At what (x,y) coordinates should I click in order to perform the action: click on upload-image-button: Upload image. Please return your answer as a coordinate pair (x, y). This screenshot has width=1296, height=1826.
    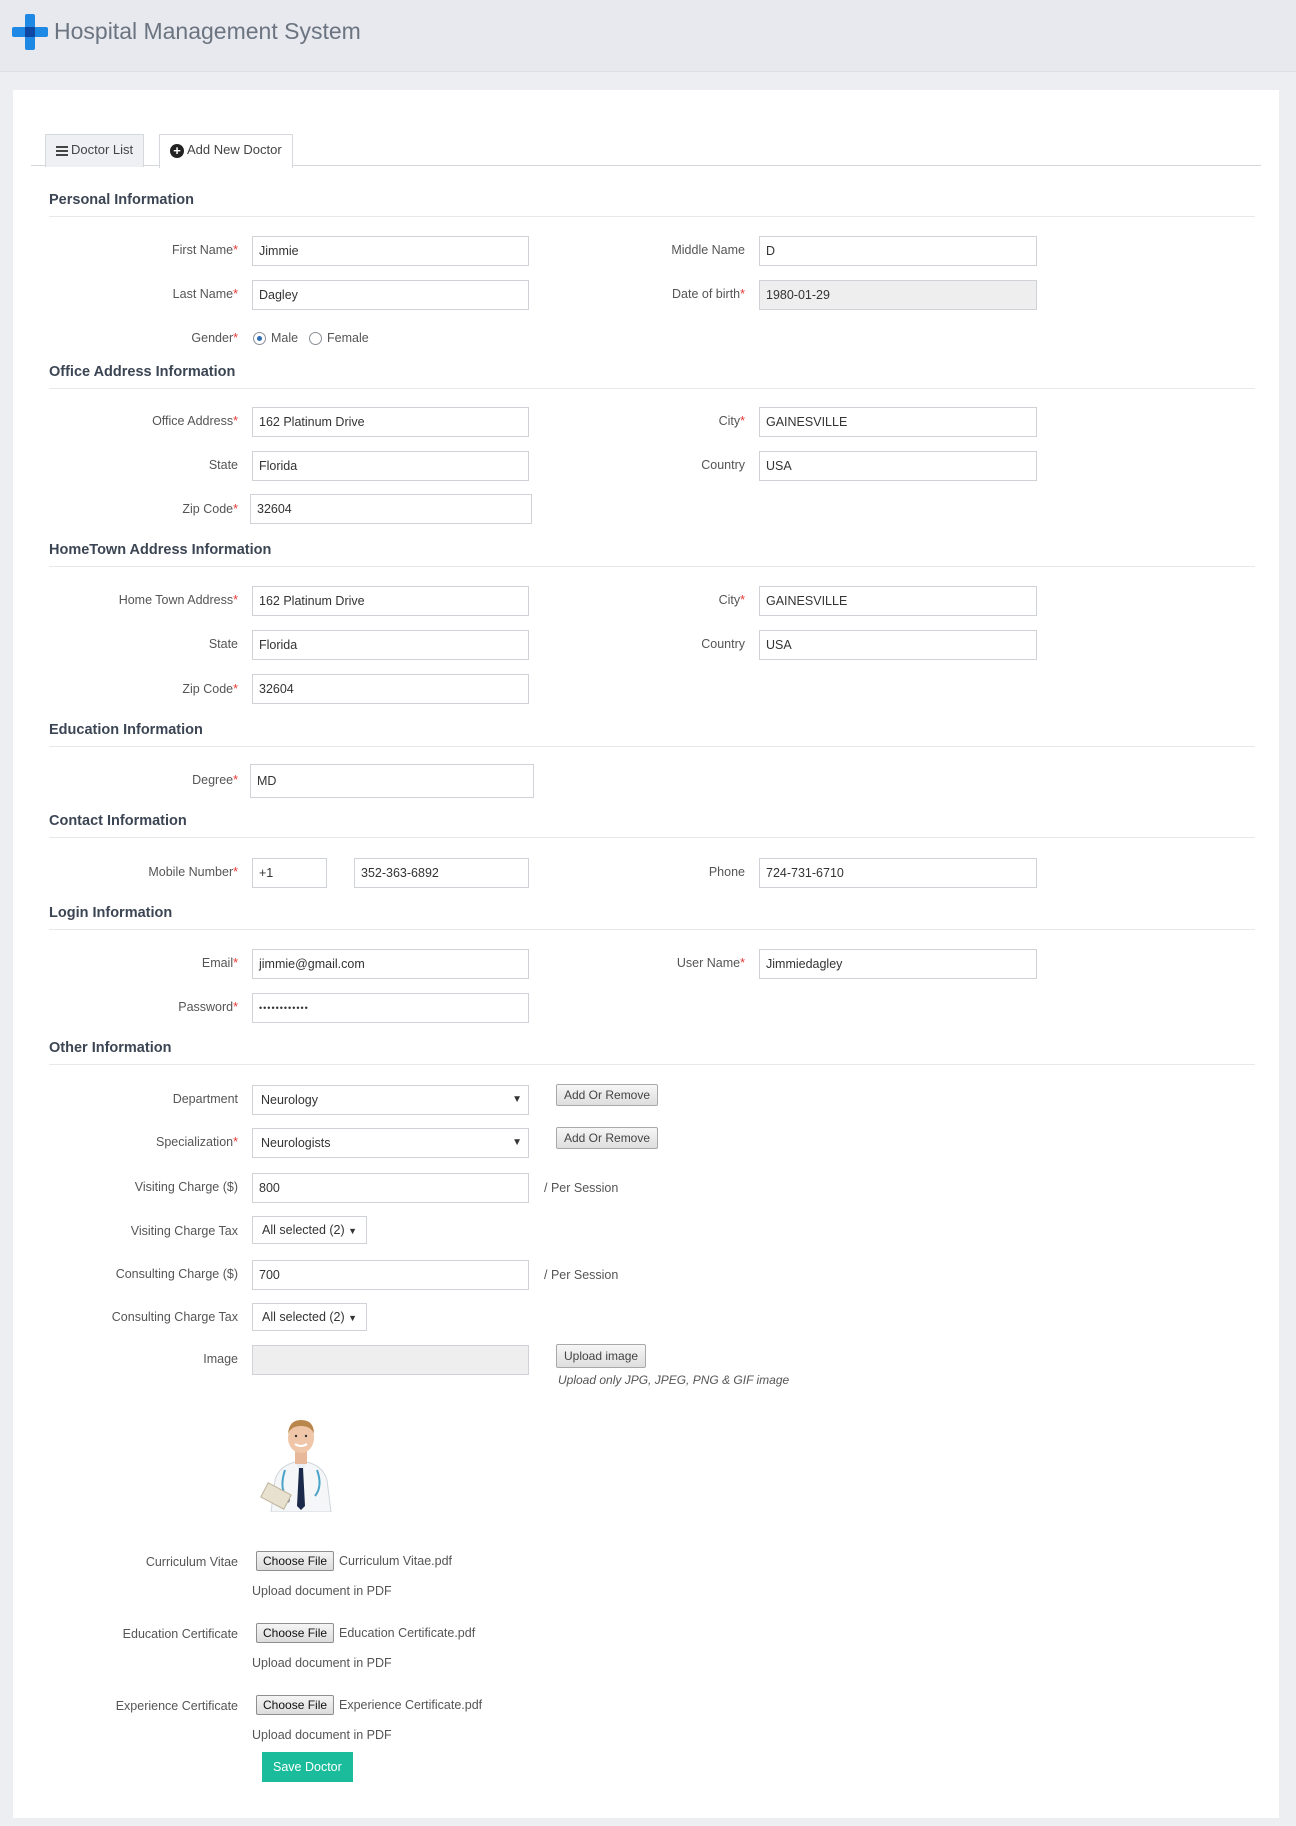
    Looking at the image, I should click on (601, 1356).